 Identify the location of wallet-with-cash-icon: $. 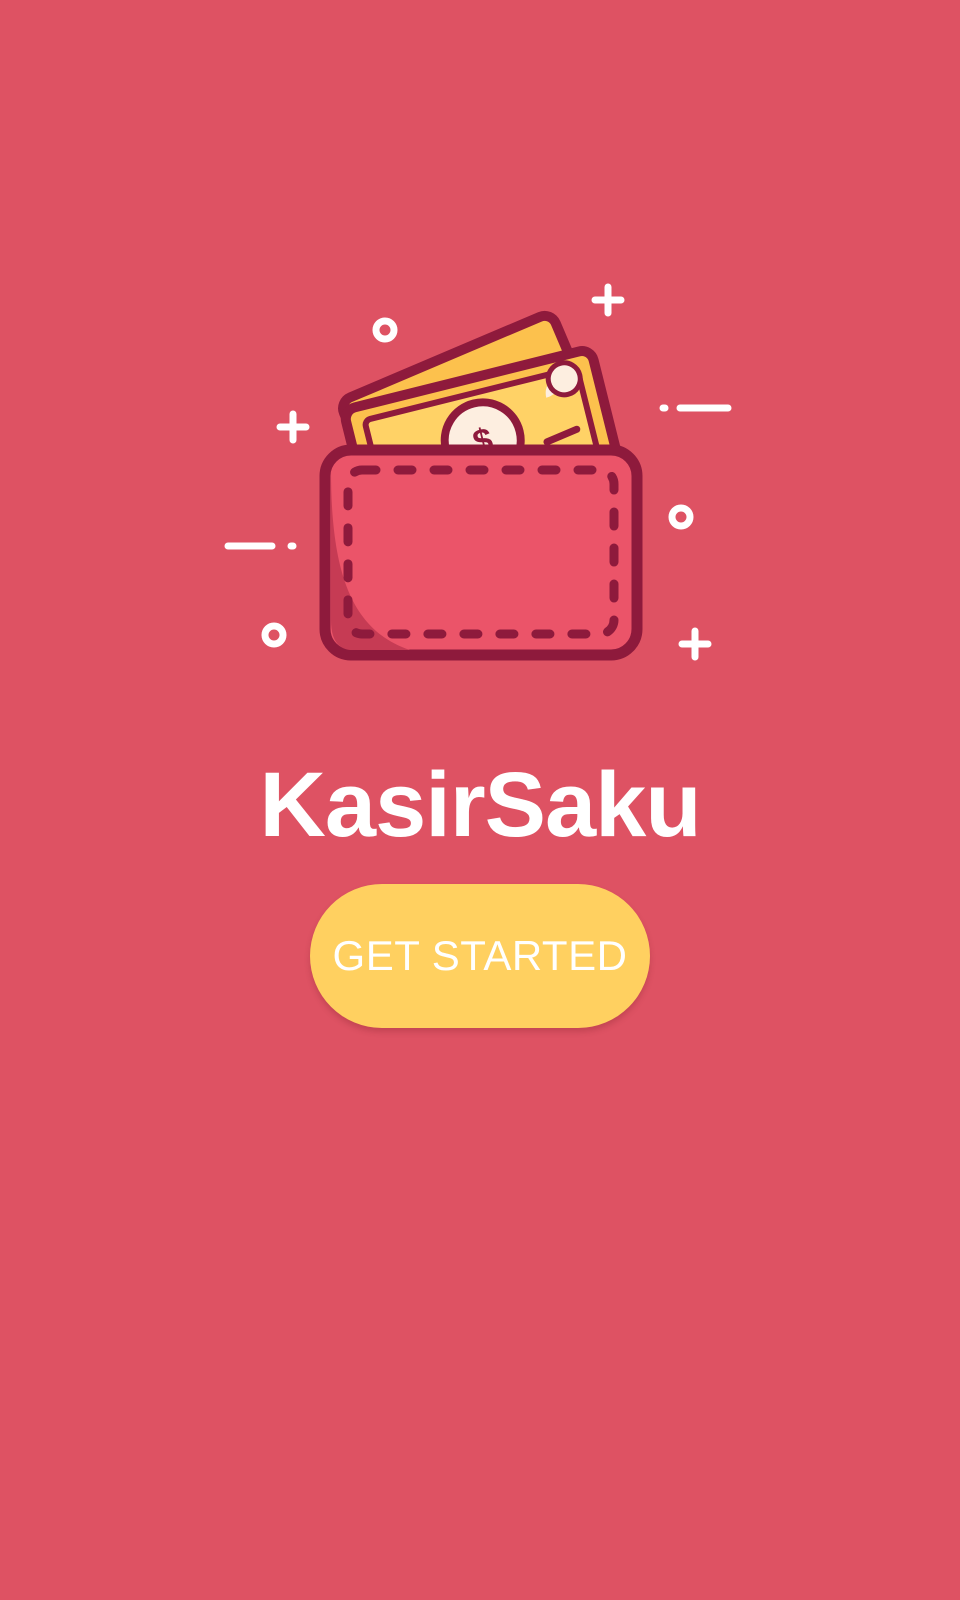
(478, 472).